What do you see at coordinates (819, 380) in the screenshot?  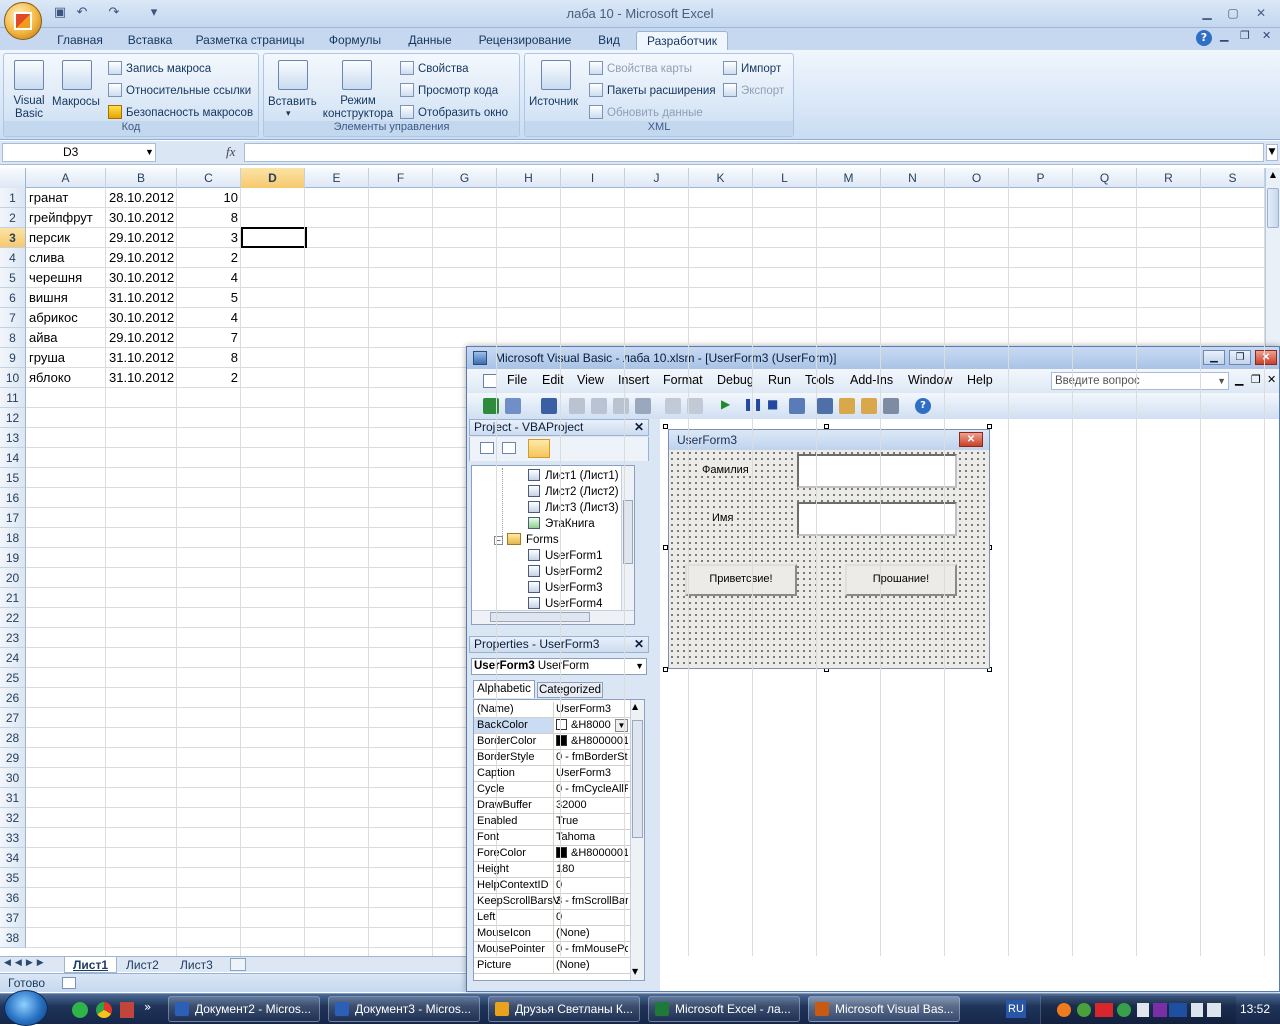 I see `menu-tools: Tools` at bounding box center [819, 380].